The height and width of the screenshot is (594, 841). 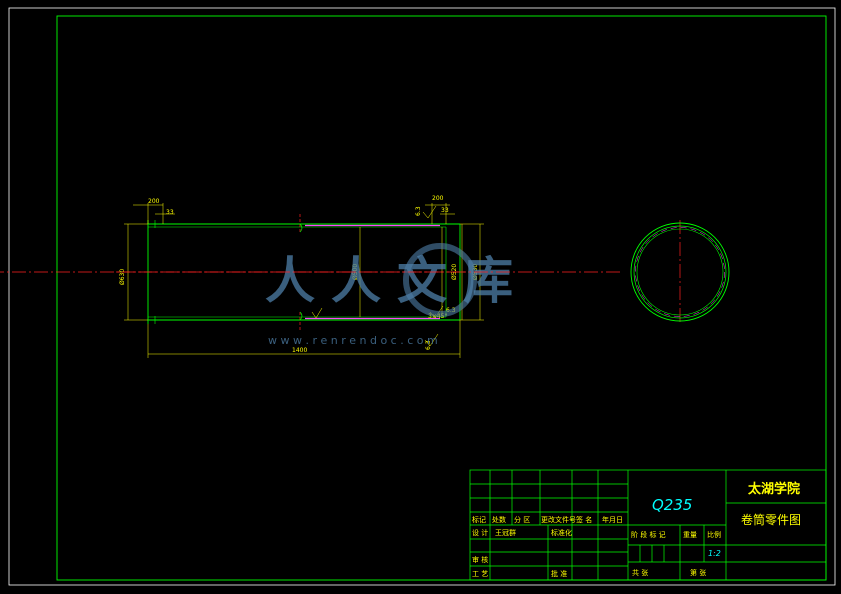 What do you see at coordinates (170, 212) in the screenshot?
I see `dim-left-chamfer: 33` at bounding box center [170, 212].